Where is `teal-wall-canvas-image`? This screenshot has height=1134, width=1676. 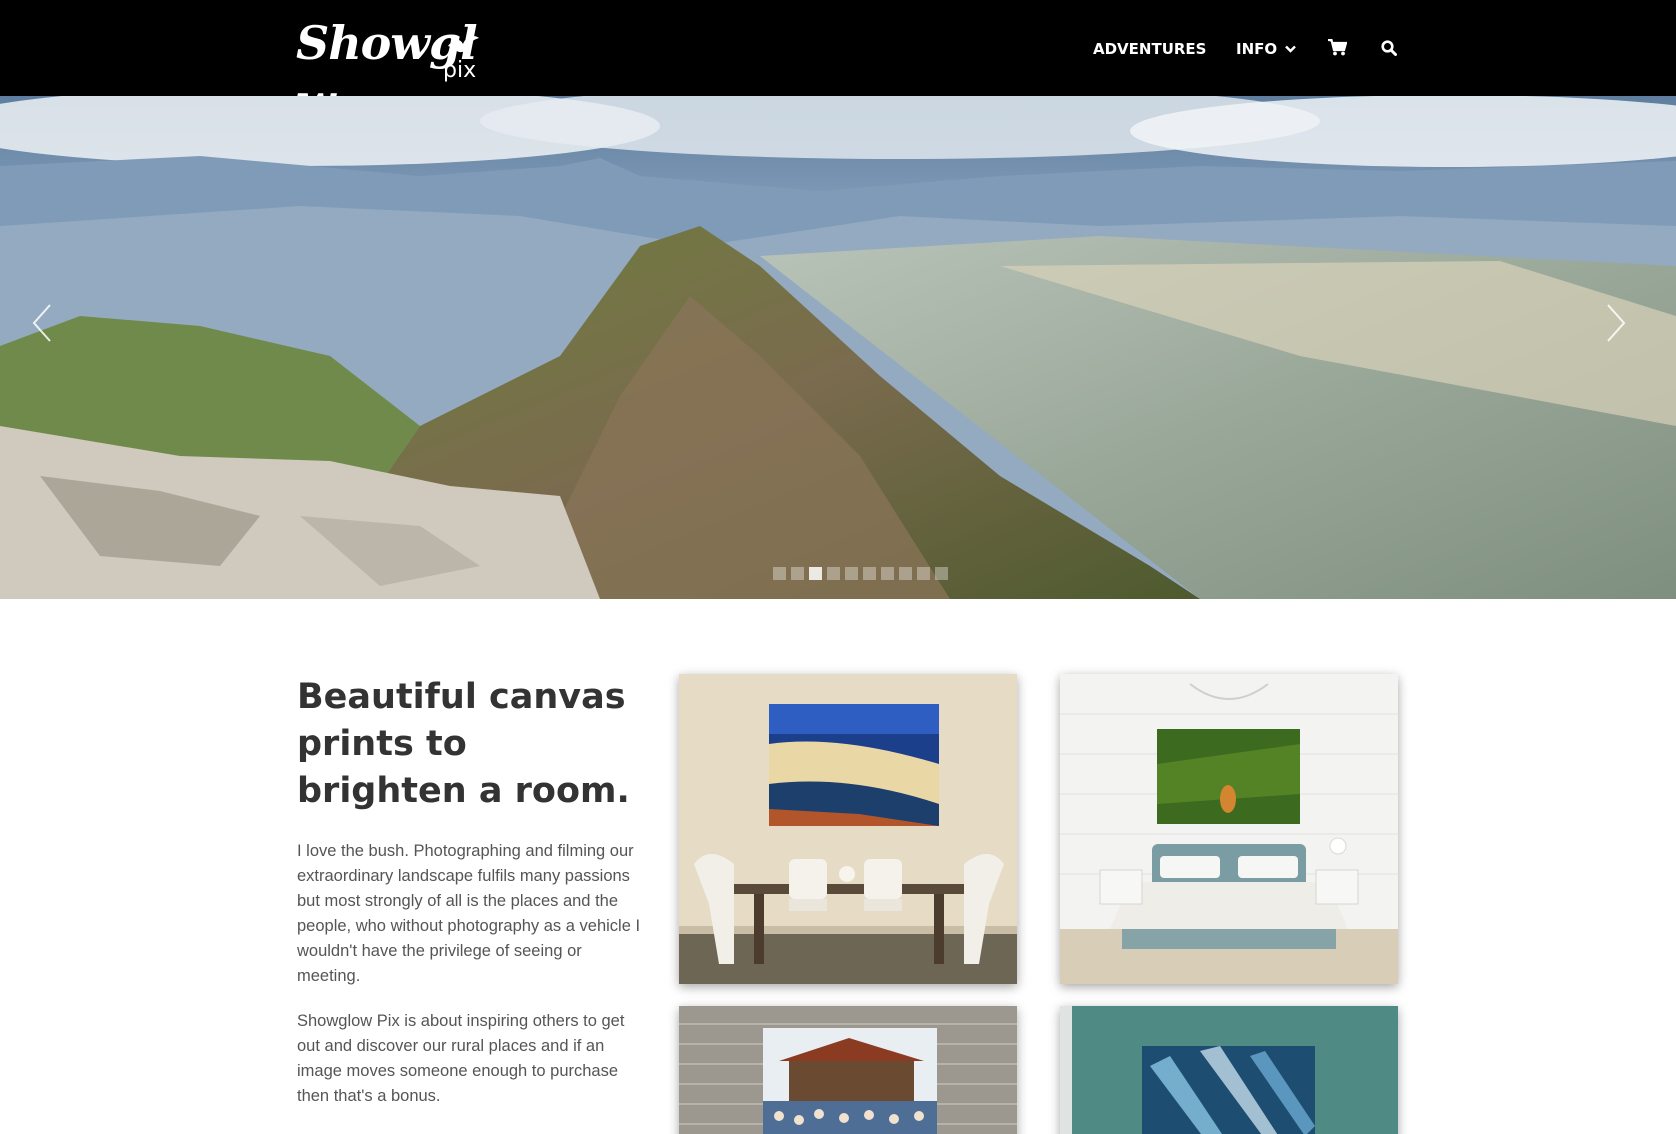 teal-wall-canvas-image is located at coordinates (1229, 1070).